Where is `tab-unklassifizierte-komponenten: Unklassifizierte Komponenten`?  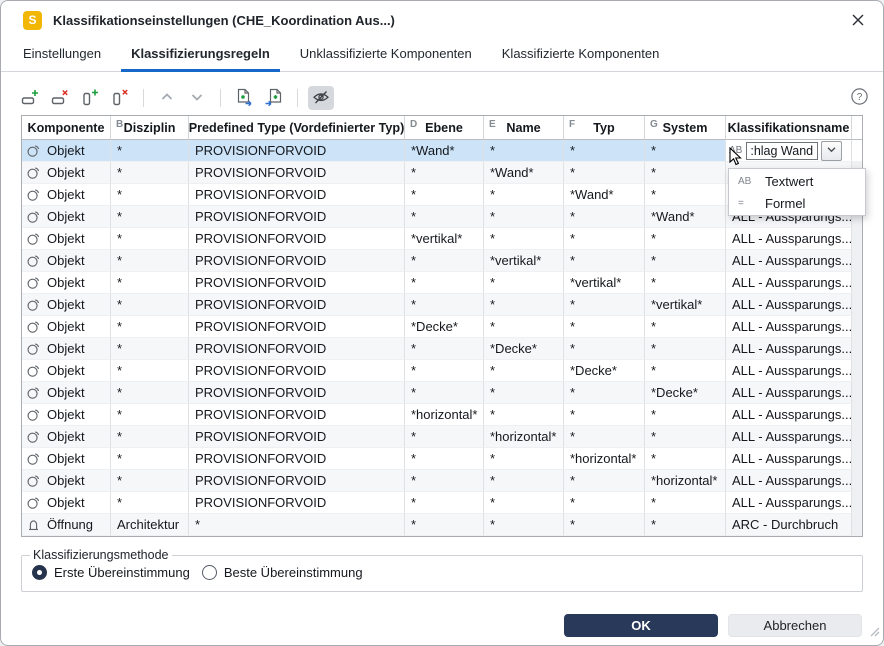
tab-unklassifizierte-komponenten: Unklassifizierte Komponenten is located at coordinates (386, 58).